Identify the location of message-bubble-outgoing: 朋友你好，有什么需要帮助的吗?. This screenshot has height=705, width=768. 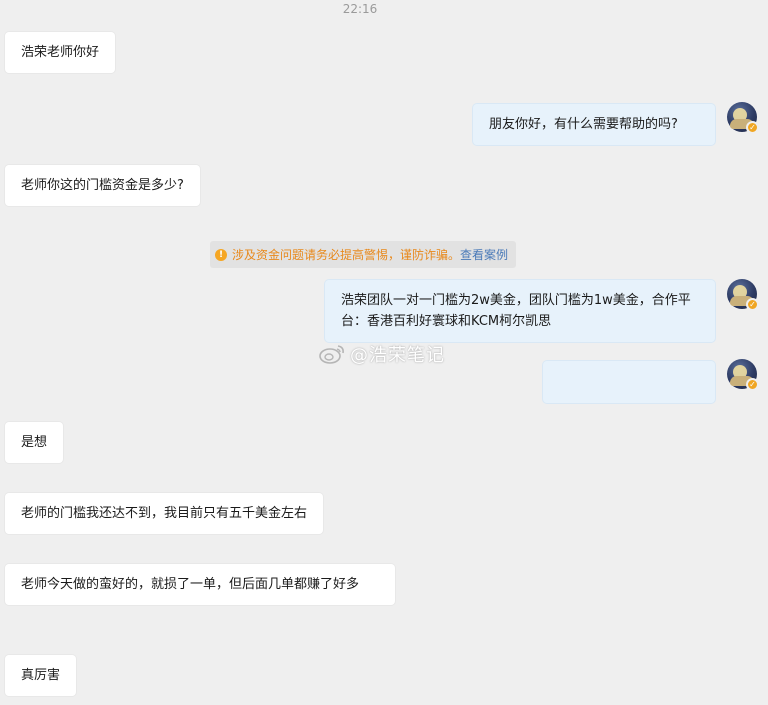
(594, 124).